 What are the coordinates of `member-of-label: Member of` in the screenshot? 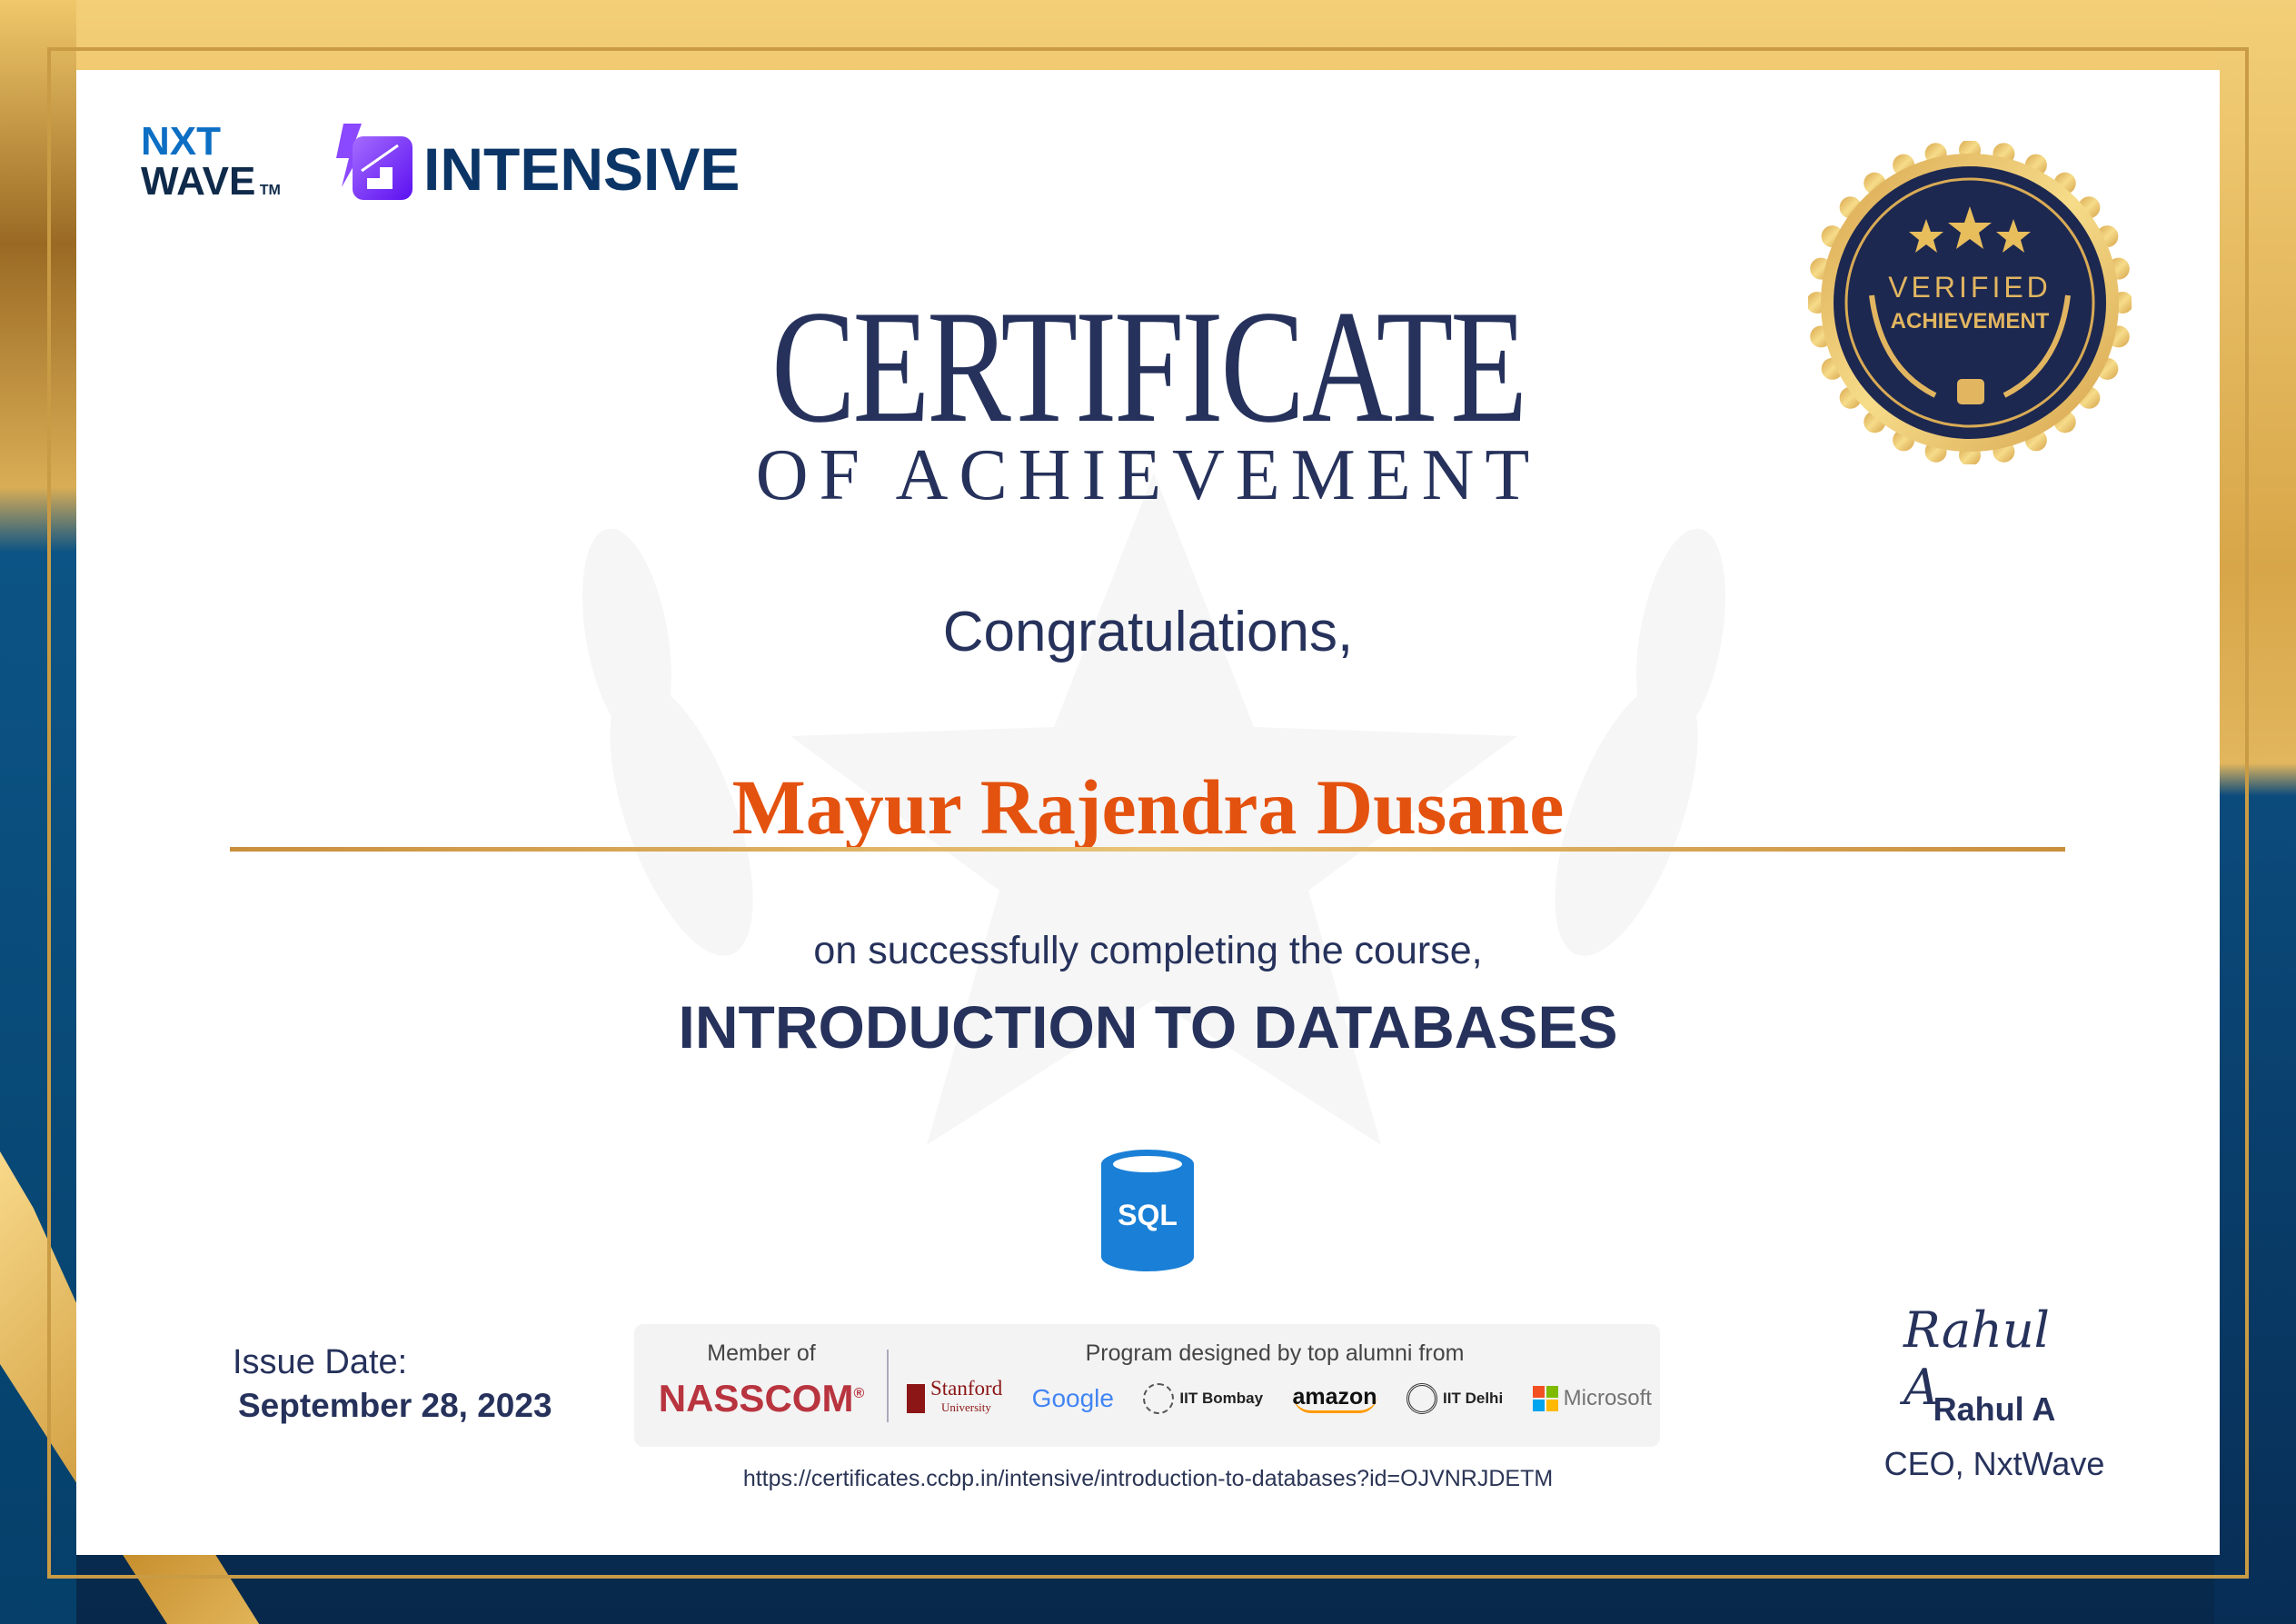 It's located at (761, 1353).